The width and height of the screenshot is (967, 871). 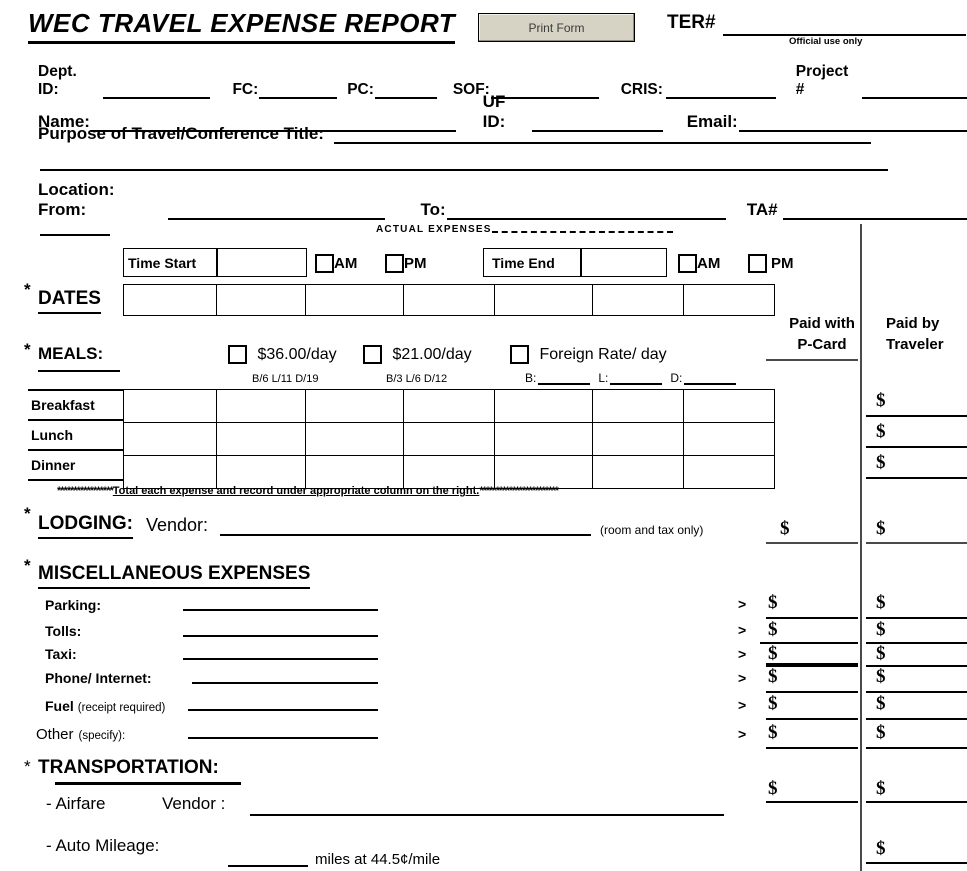 What do you see at coordinates (531, 378) in the screenshot?
I see `foreign-breakfast-label: B:` at bounding box center [531, 378].